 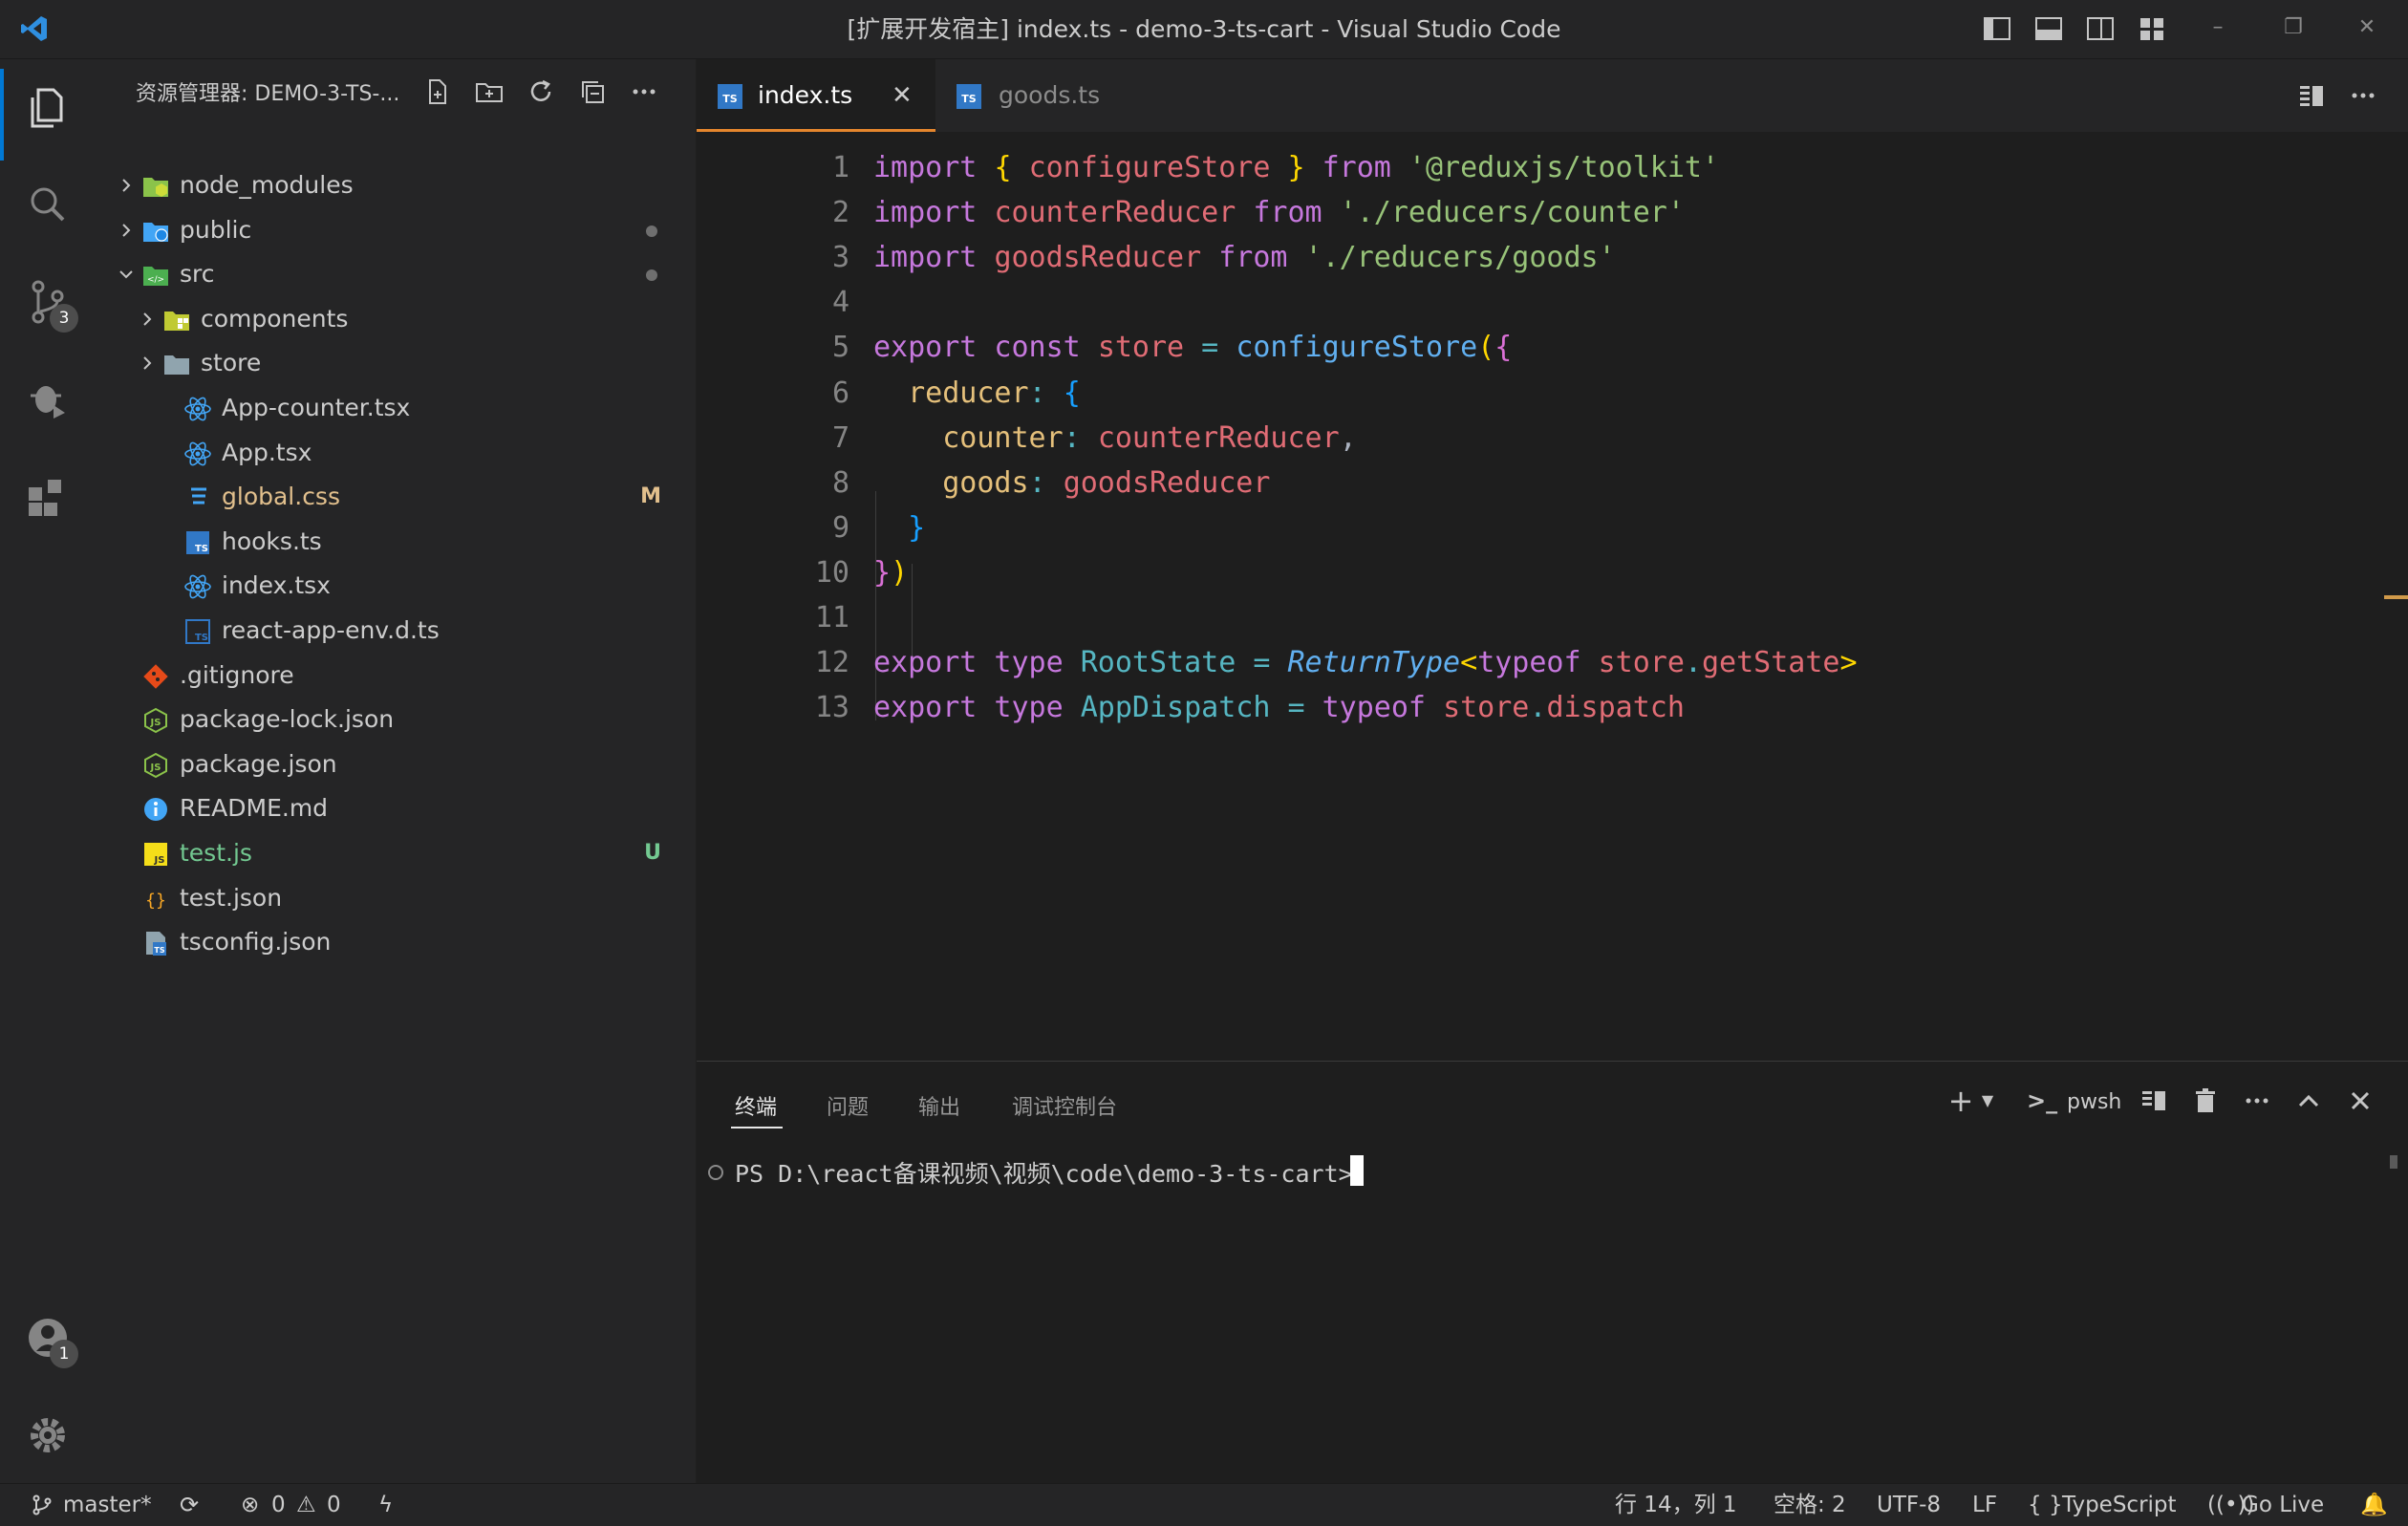 I want to click on cursor-position: 行 14，列 1, so click(x=1676, y=1505).